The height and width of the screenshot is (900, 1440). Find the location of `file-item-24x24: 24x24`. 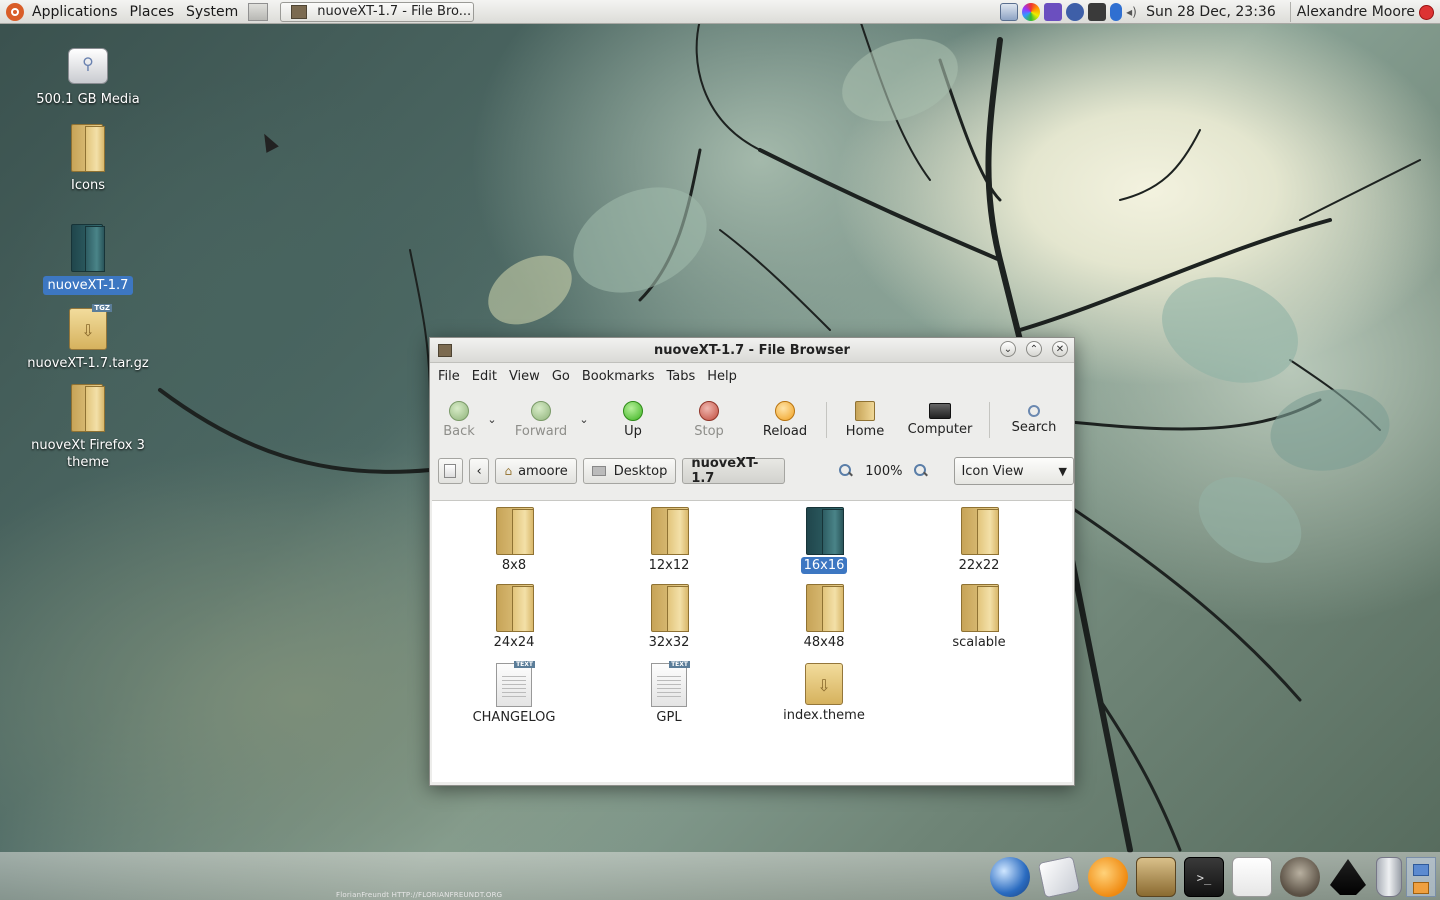

file-item-24x24: 24x24 is located at coordinates (514, 617).